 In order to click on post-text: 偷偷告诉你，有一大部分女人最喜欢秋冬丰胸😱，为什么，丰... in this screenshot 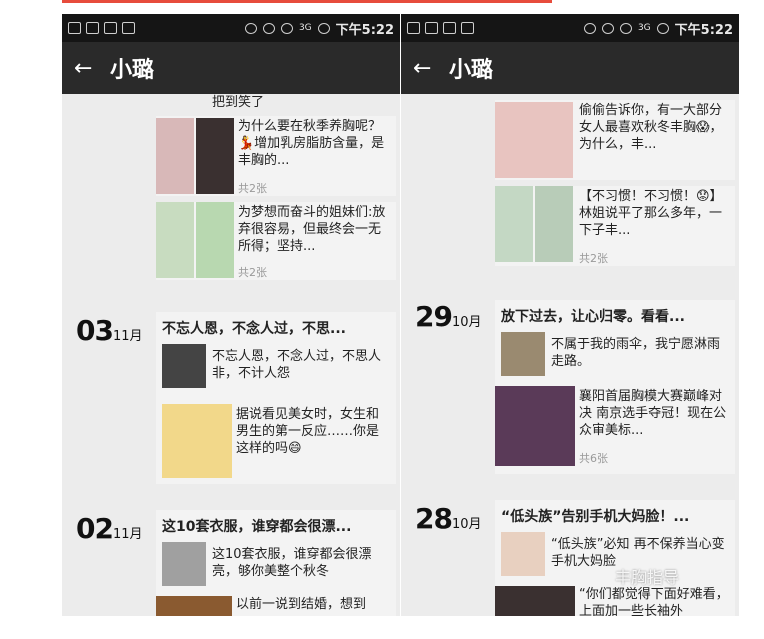, I will do `click(651, 127)`.